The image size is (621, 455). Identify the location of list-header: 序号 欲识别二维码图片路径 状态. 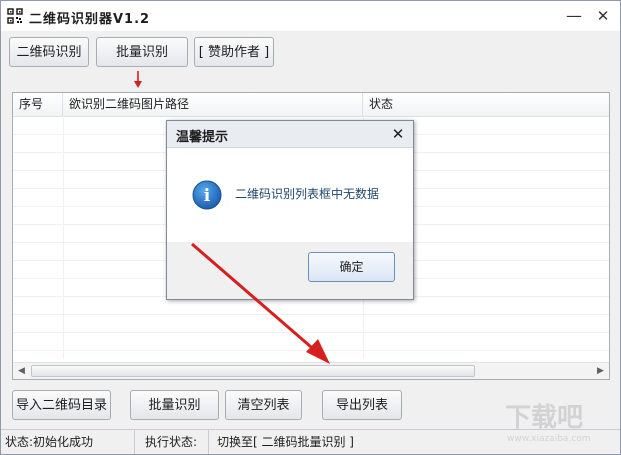
(311, 105).